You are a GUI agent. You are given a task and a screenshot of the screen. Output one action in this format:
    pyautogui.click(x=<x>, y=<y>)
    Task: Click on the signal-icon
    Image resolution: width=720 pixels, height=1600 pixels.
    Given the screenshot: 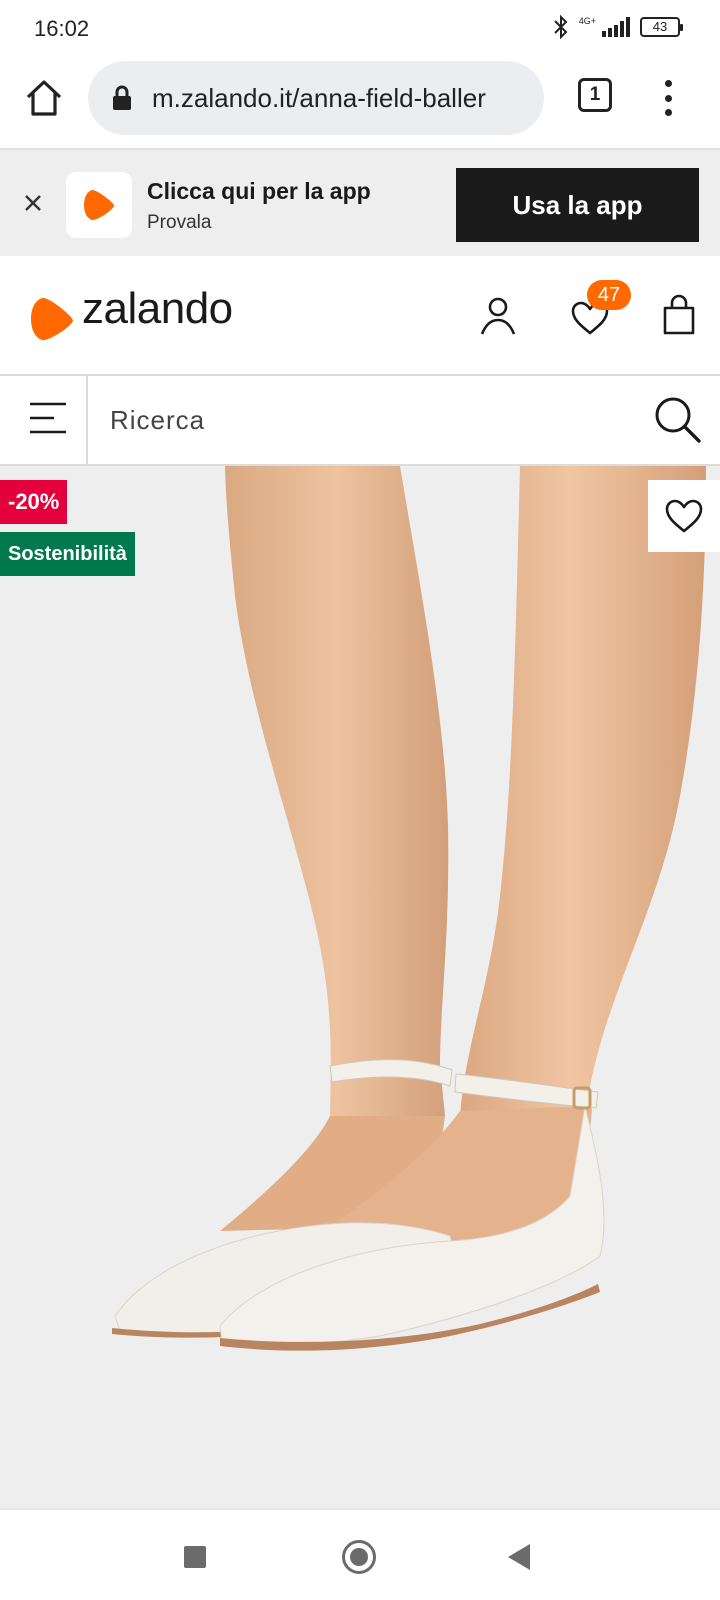 What is the action you would take?
    pyautogui.click(x=616, y=27)
    